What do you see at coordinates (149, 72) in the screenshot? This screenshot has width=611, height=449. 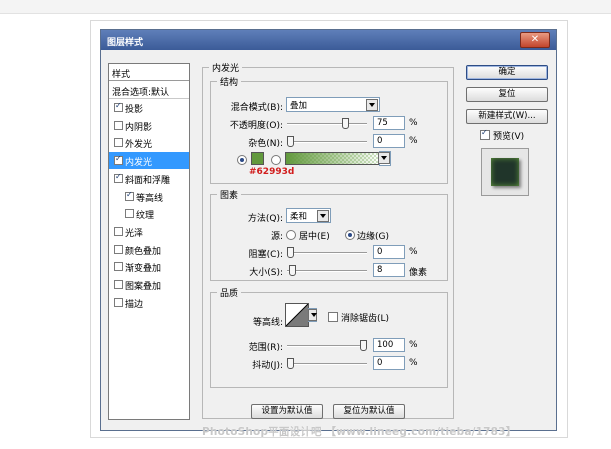 I see `styles-header: 样式` at bounding box center [149, 72].